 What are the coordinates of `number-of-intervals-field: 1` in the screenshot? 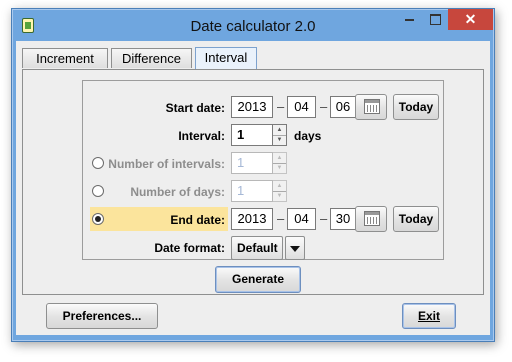 It's located at (252, 163).